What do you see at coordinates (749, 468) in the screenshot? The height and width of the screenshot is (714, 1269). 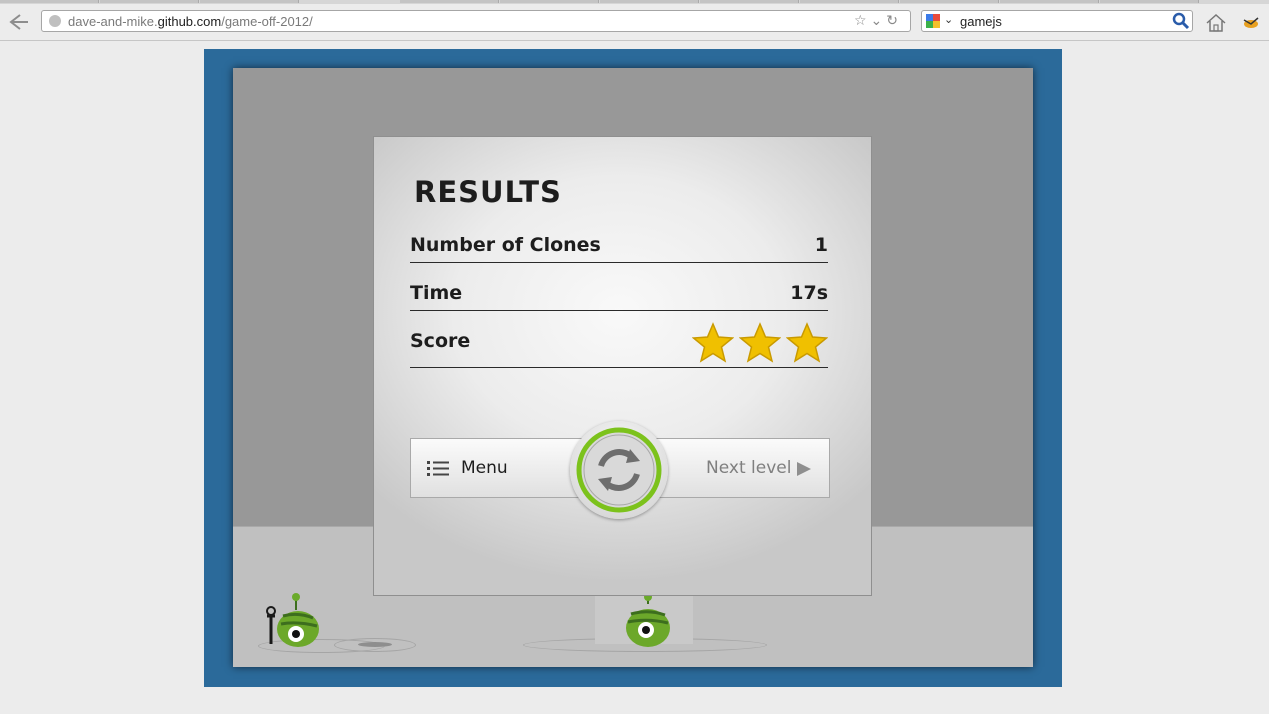 I see `next-level-label: Next level` at bounding box center [749, 468].